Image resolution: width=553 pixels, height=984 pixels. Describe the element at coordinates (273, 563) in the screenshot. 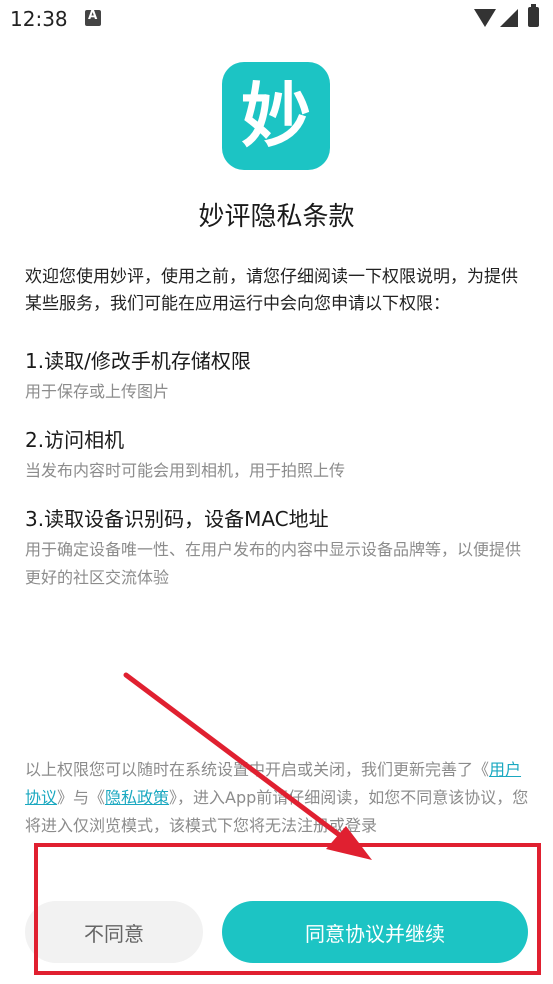

I see `permission-desc: 用于确定设备唯一性、在用户发布的内容中显示设备品牌等，以便提供更好的社区交流体验` at that location.